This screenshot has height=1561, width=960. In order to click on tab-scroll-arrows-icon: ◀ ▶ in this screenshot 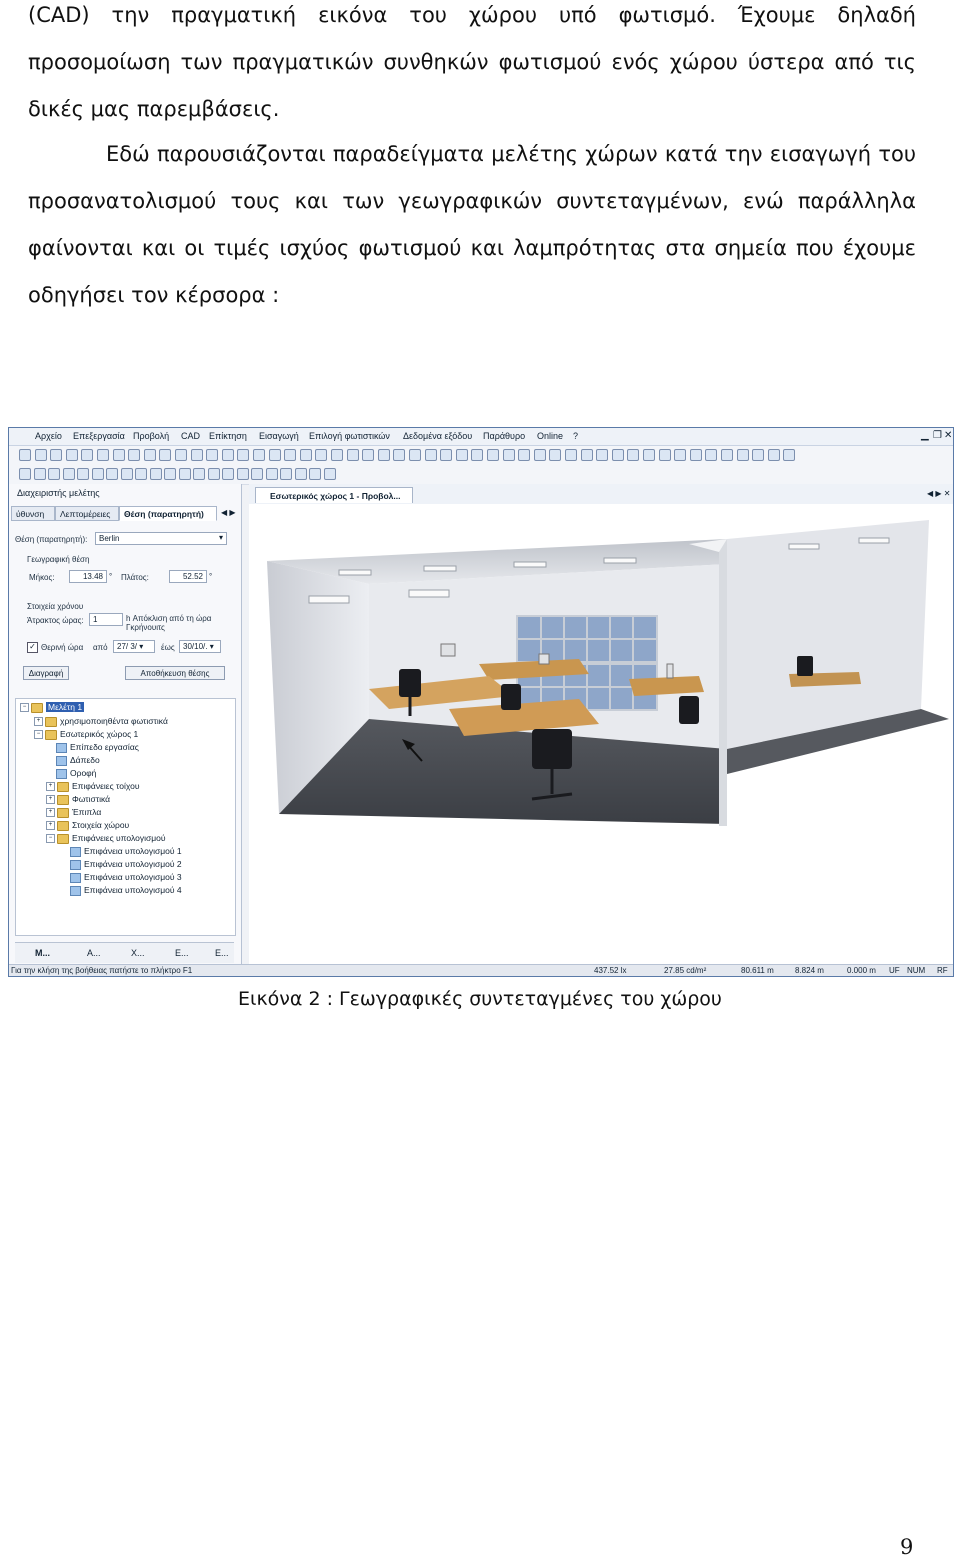, I will do `click(228, 512)`.